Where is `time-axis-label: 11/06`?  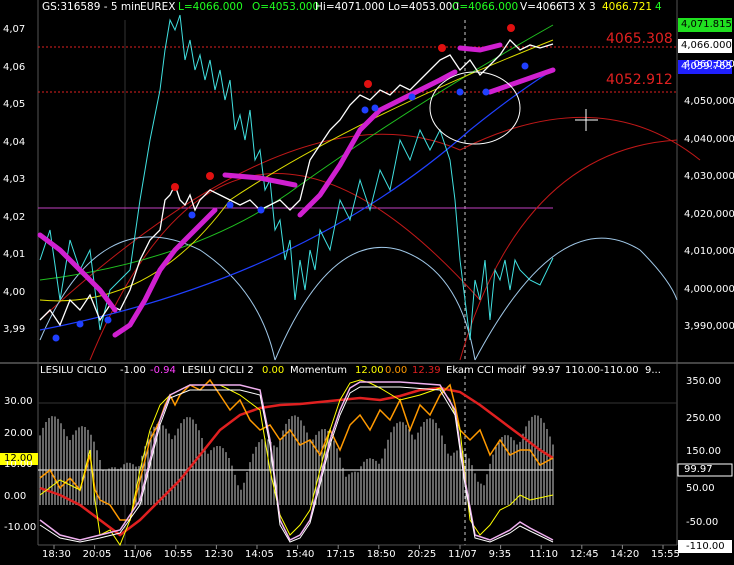 time-axis-label: 11/06 is located at coordinates (138, 554).